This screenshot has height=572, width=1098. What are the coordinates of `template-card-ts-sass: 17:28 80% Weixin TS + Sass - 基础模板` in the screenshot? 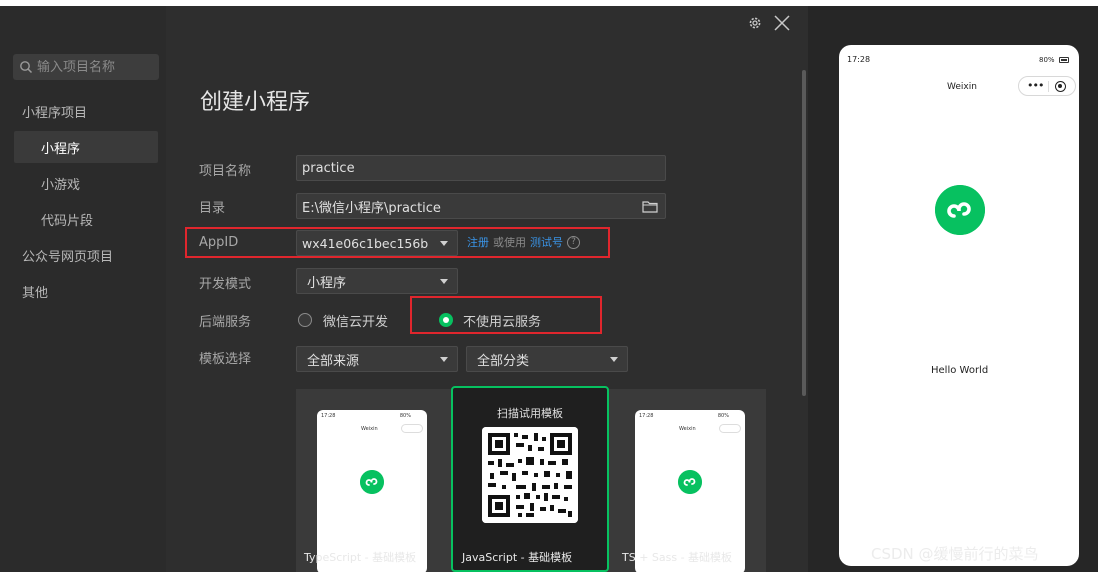 It's located at (690, 480).